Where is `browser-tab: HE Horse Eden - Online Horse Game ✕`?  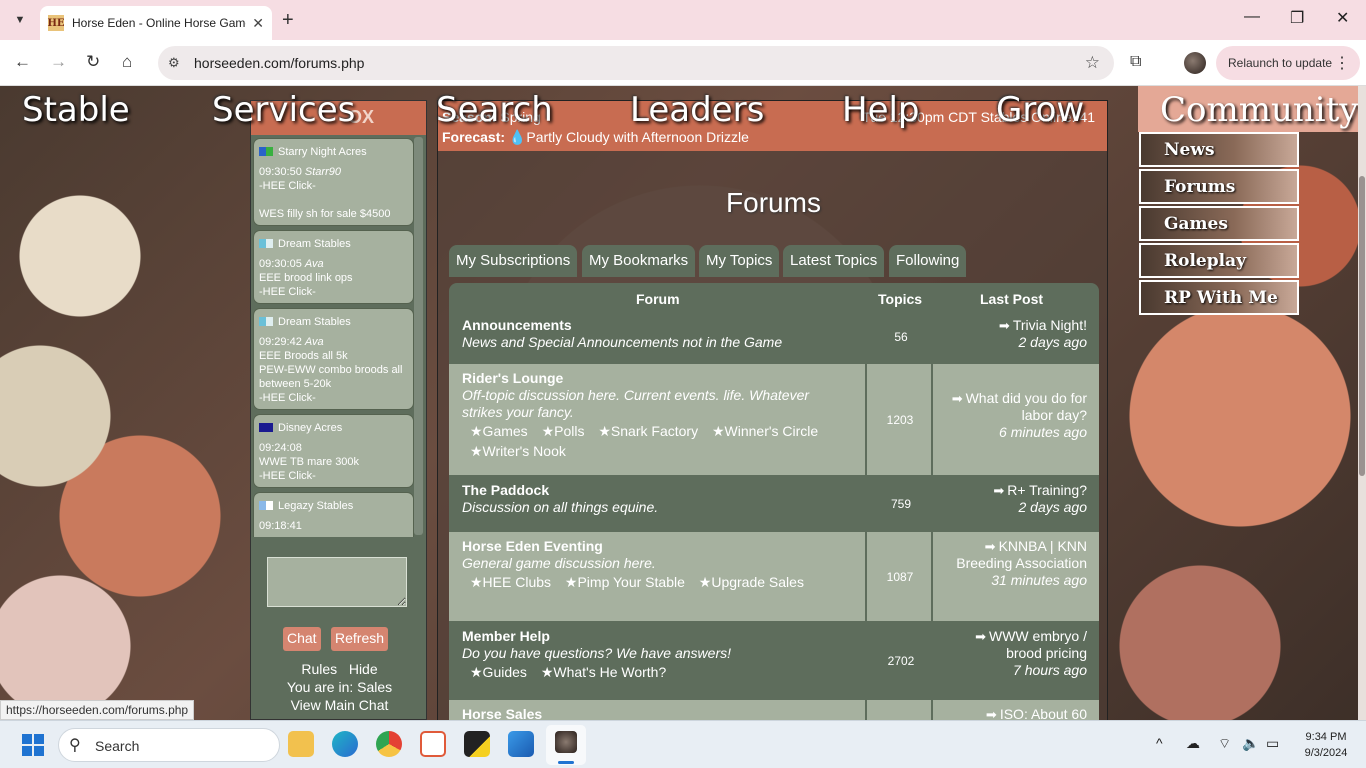
browser-tab: HE Horse Eden - Online Horse Game ✕ is located at coordinates (156, 23).